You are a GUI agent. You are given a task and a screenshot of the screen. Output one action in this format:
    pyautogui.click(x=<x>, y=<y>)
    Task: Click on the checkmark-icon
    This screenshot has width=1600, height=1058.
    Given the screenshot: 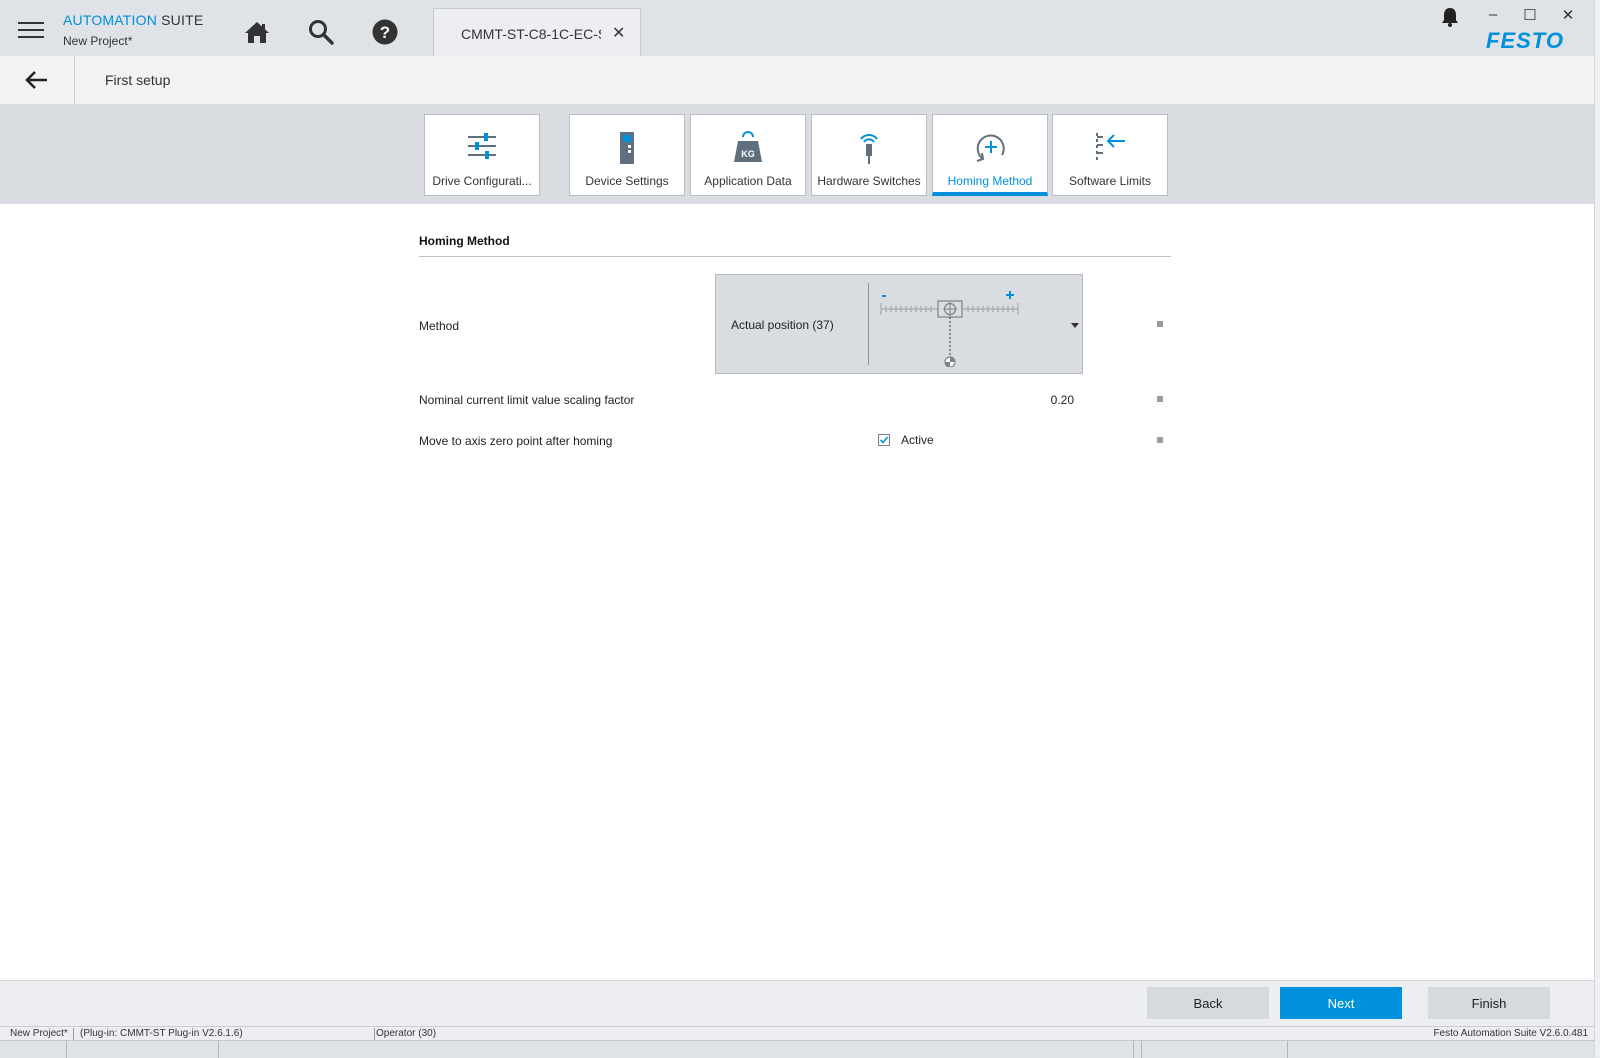 What is the action you would take?
    pyautogui.click(x=884, y=440)
    